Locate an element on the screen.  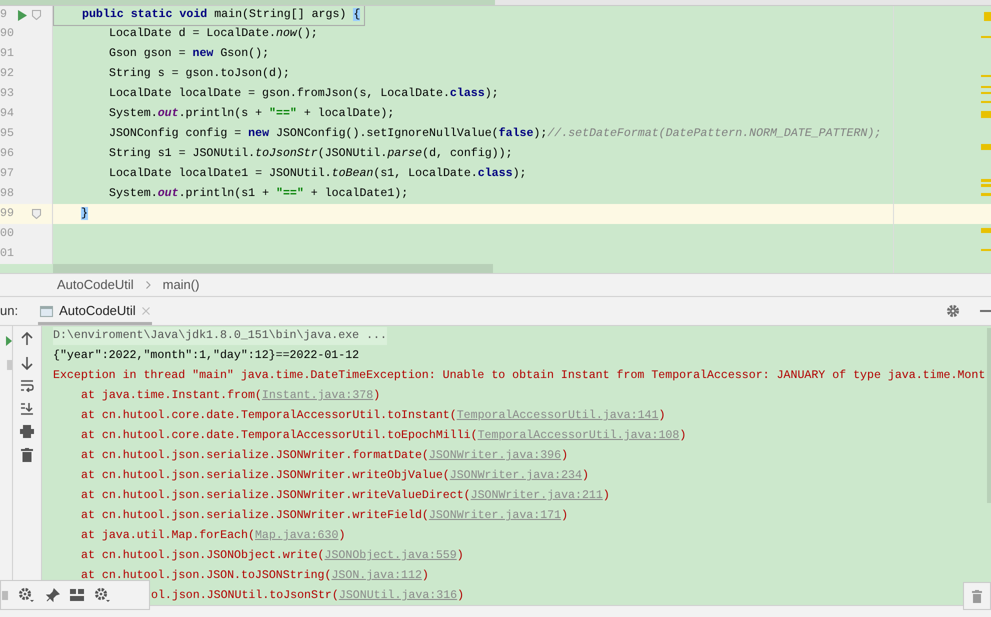
line-number: 98 is located at coordinates (7, 194).